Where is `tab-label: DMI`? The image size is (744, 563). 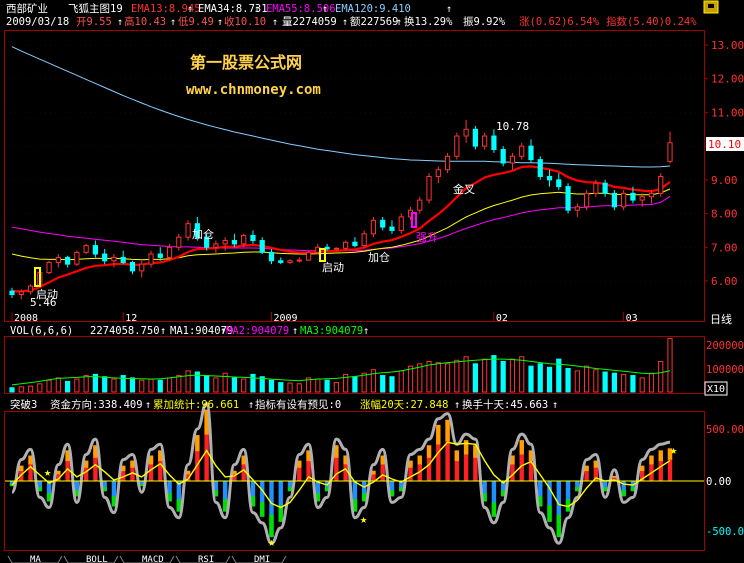
tab-label: DMI is located at coordinates (262, 559).